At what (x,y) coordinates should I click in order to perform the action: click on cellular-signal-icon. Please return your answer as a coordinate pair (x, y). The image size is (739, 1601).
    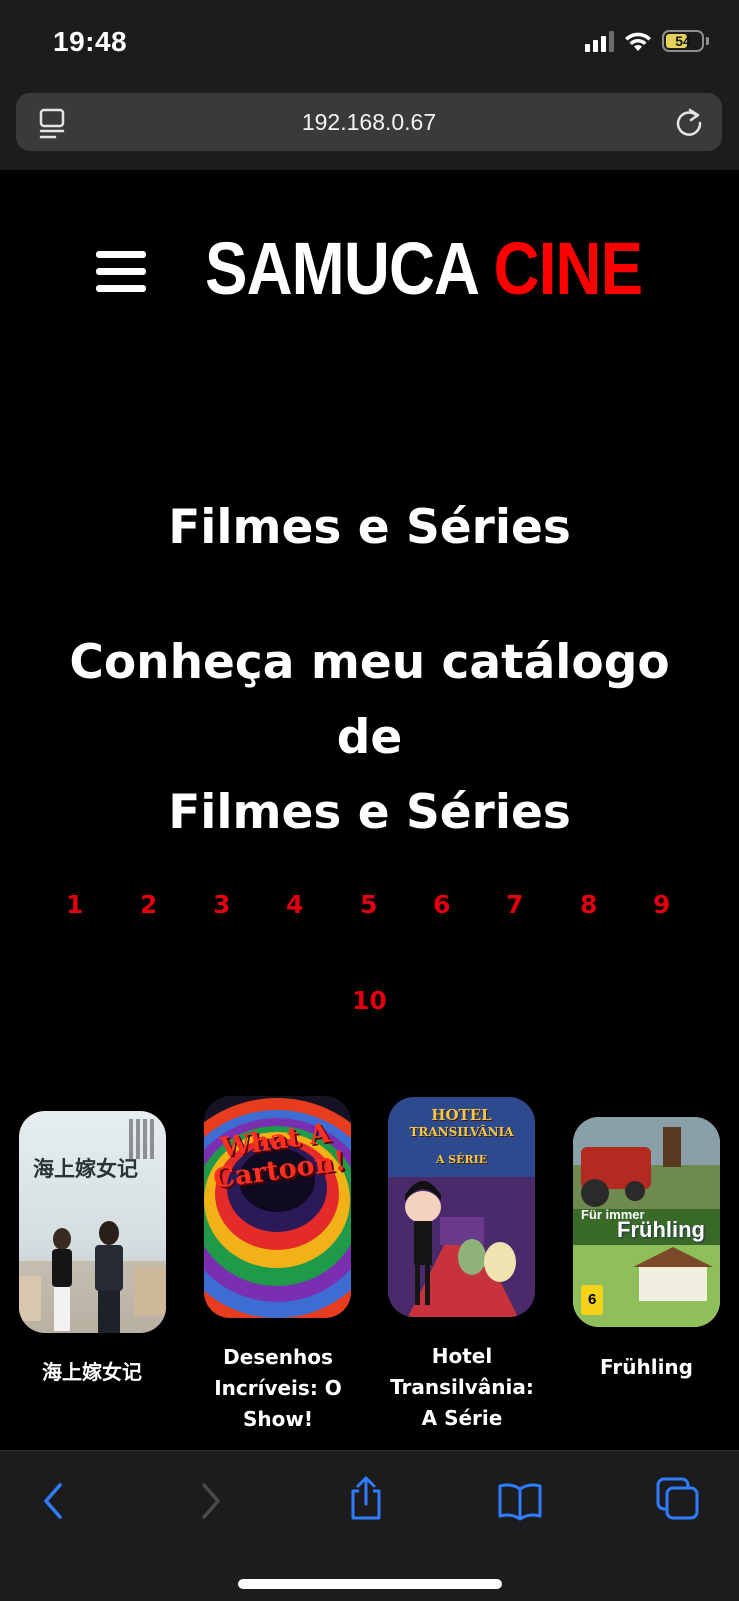
    Looking at the image, I should click on (599, 41).